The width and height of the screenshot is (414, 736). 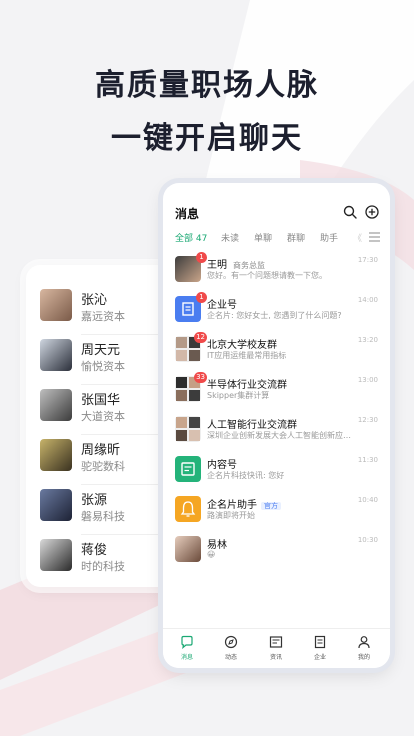 I want to click on nav-label: 动态, so click(x=230, y=657).